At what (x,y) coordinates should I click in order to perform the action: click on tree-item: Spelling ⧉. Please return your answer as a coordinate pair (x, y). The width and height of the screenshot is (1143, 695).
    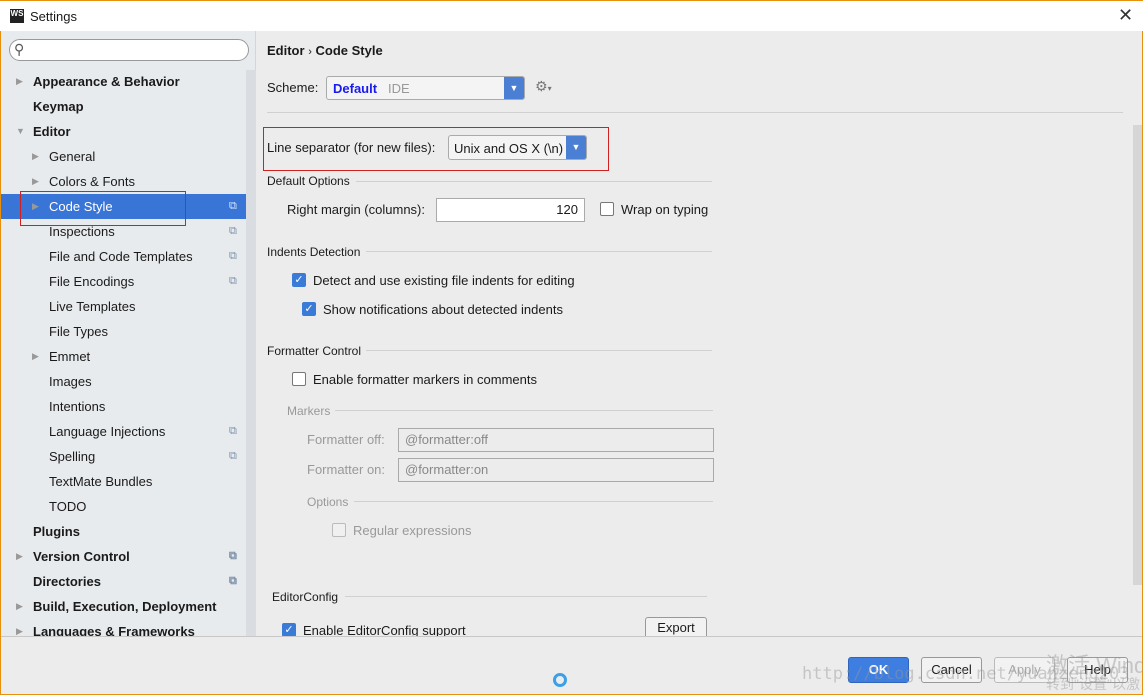
    Looking at the image, I should click on (123, 456).